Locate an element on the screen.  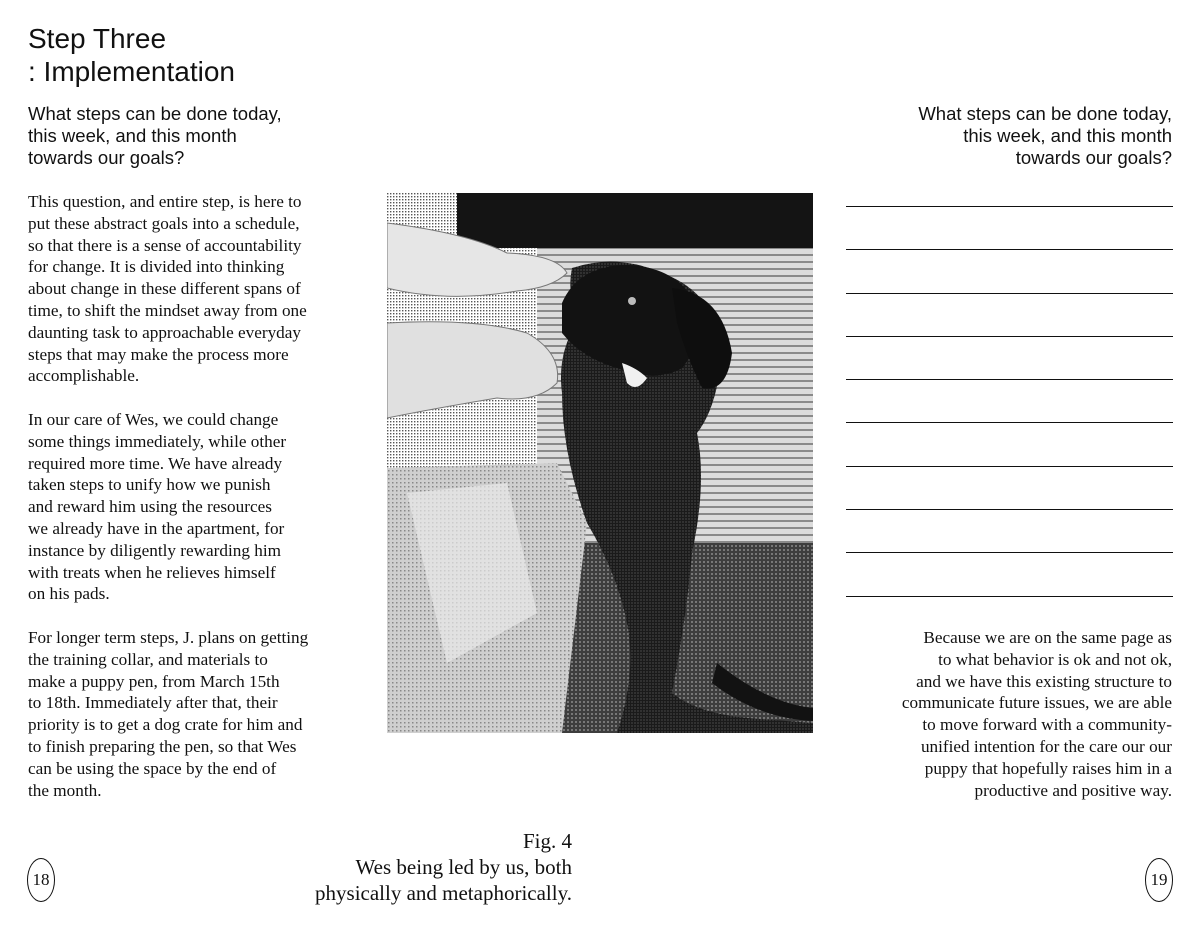
paragraph-line: daunting task to approachable everyday is located at coordinates (164, 332).